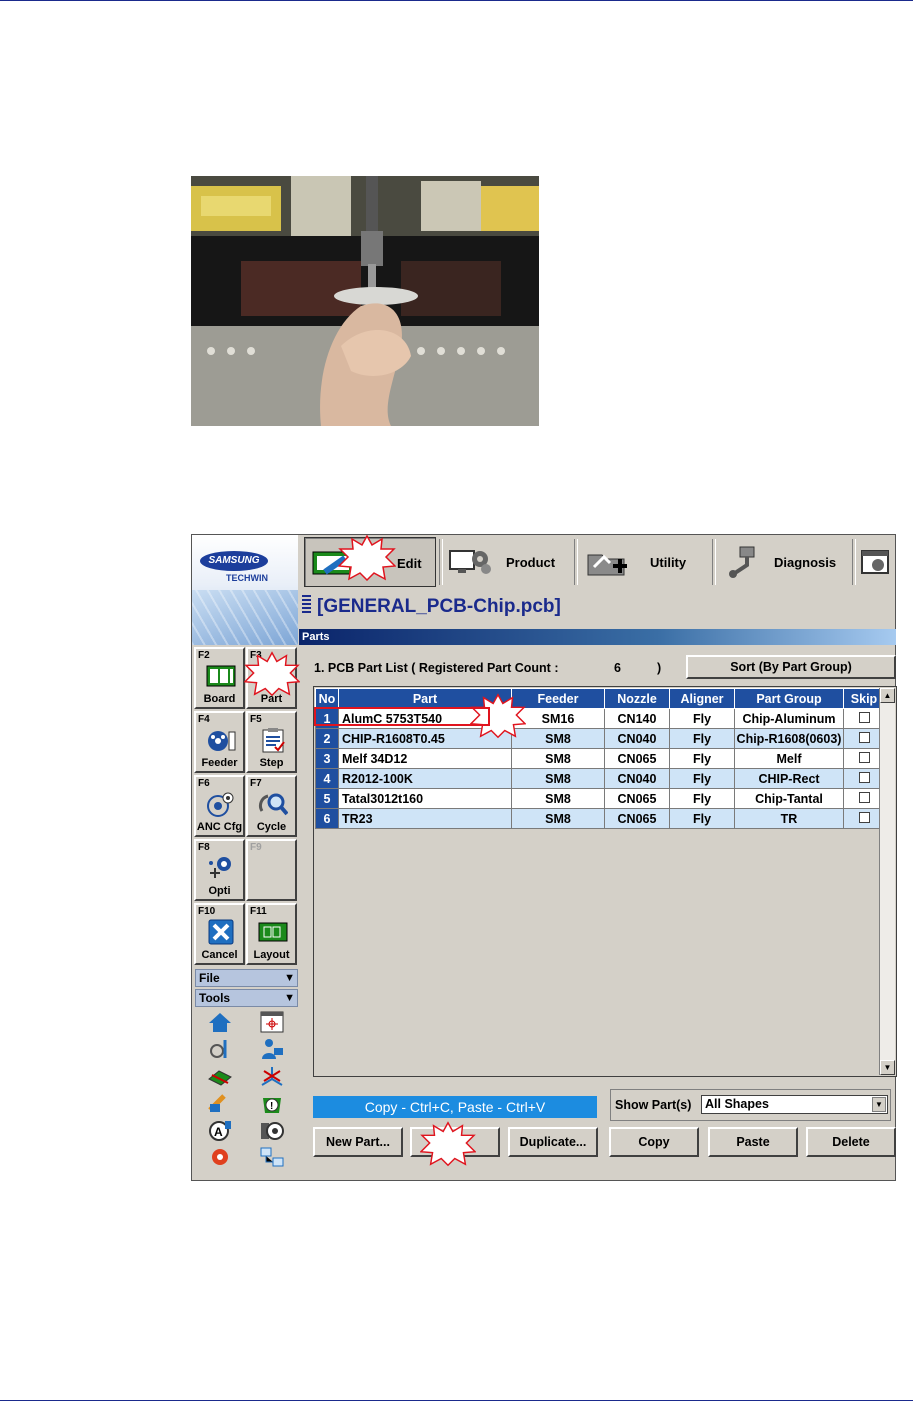  I want to click on fkey-label: F6, so click(204, 783).